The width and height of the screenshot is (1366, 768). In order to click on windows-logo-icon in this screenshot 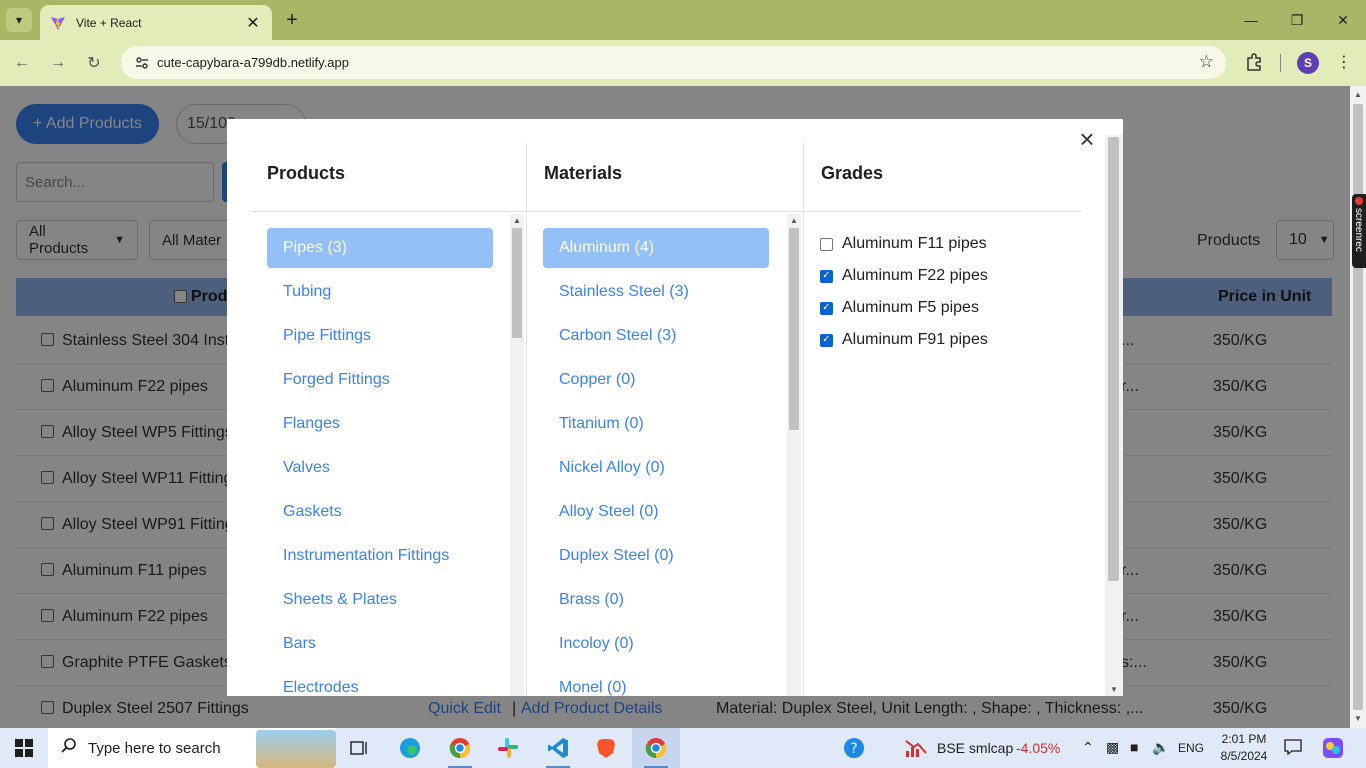, I will do `click(24, 748)`.